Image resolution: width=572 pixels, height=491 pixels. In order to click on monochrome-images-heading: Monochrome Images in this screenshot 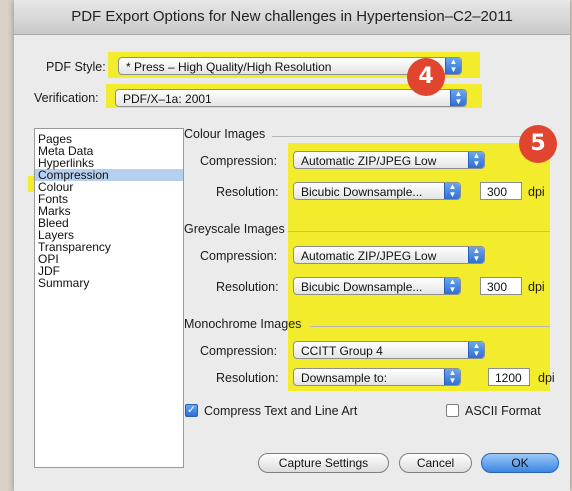, I will do `click(243, 324)`.